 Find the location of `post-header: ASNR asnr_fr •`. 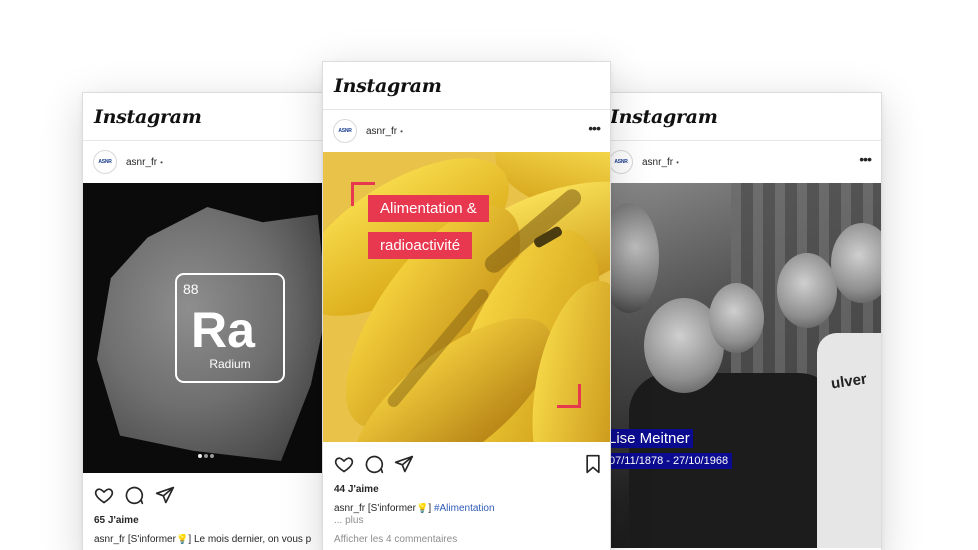

post-header: ASNR asnr_fr • is located at coordinates (206, 162).